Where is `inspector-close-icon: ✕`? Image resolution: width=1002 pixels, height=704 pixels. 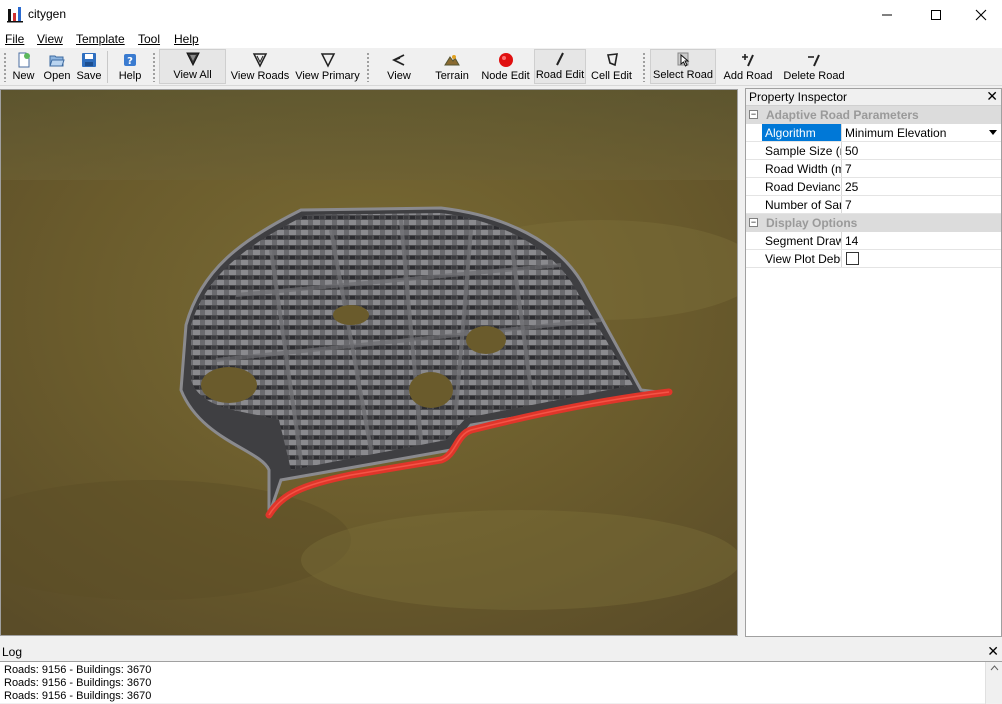
inspector-close-icon: ✕ is located at coordinates (992, 96).